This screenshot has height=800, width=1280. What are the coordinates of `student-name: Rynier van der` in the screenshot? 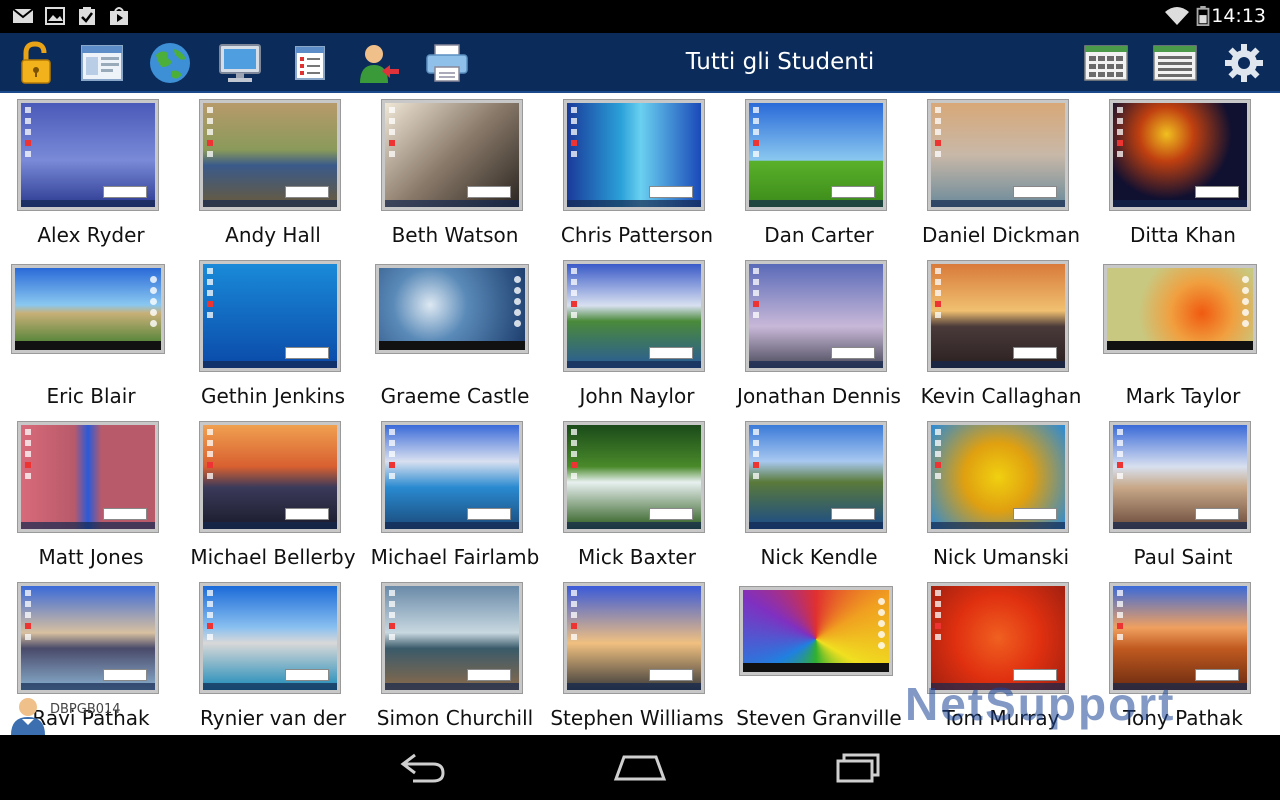 It's located at (273, 718).